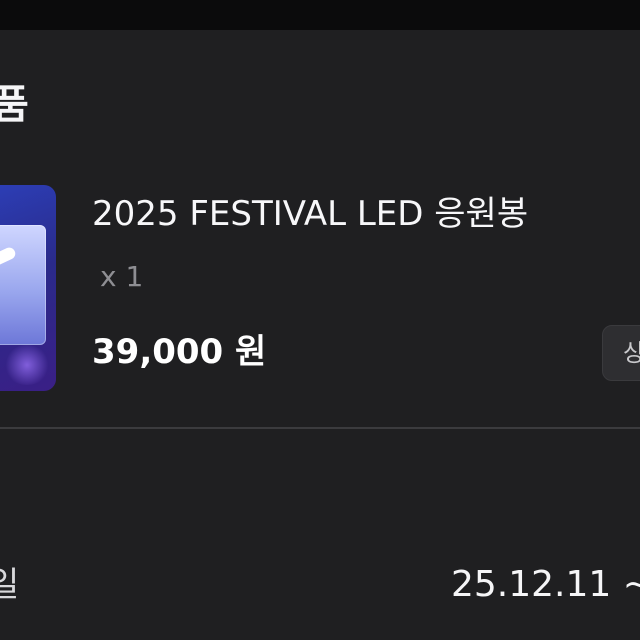 The image size is (640, 640). Describe the element at coordinates (27, 365) in the screenshot. I see `thumbnail-glow` at that location.